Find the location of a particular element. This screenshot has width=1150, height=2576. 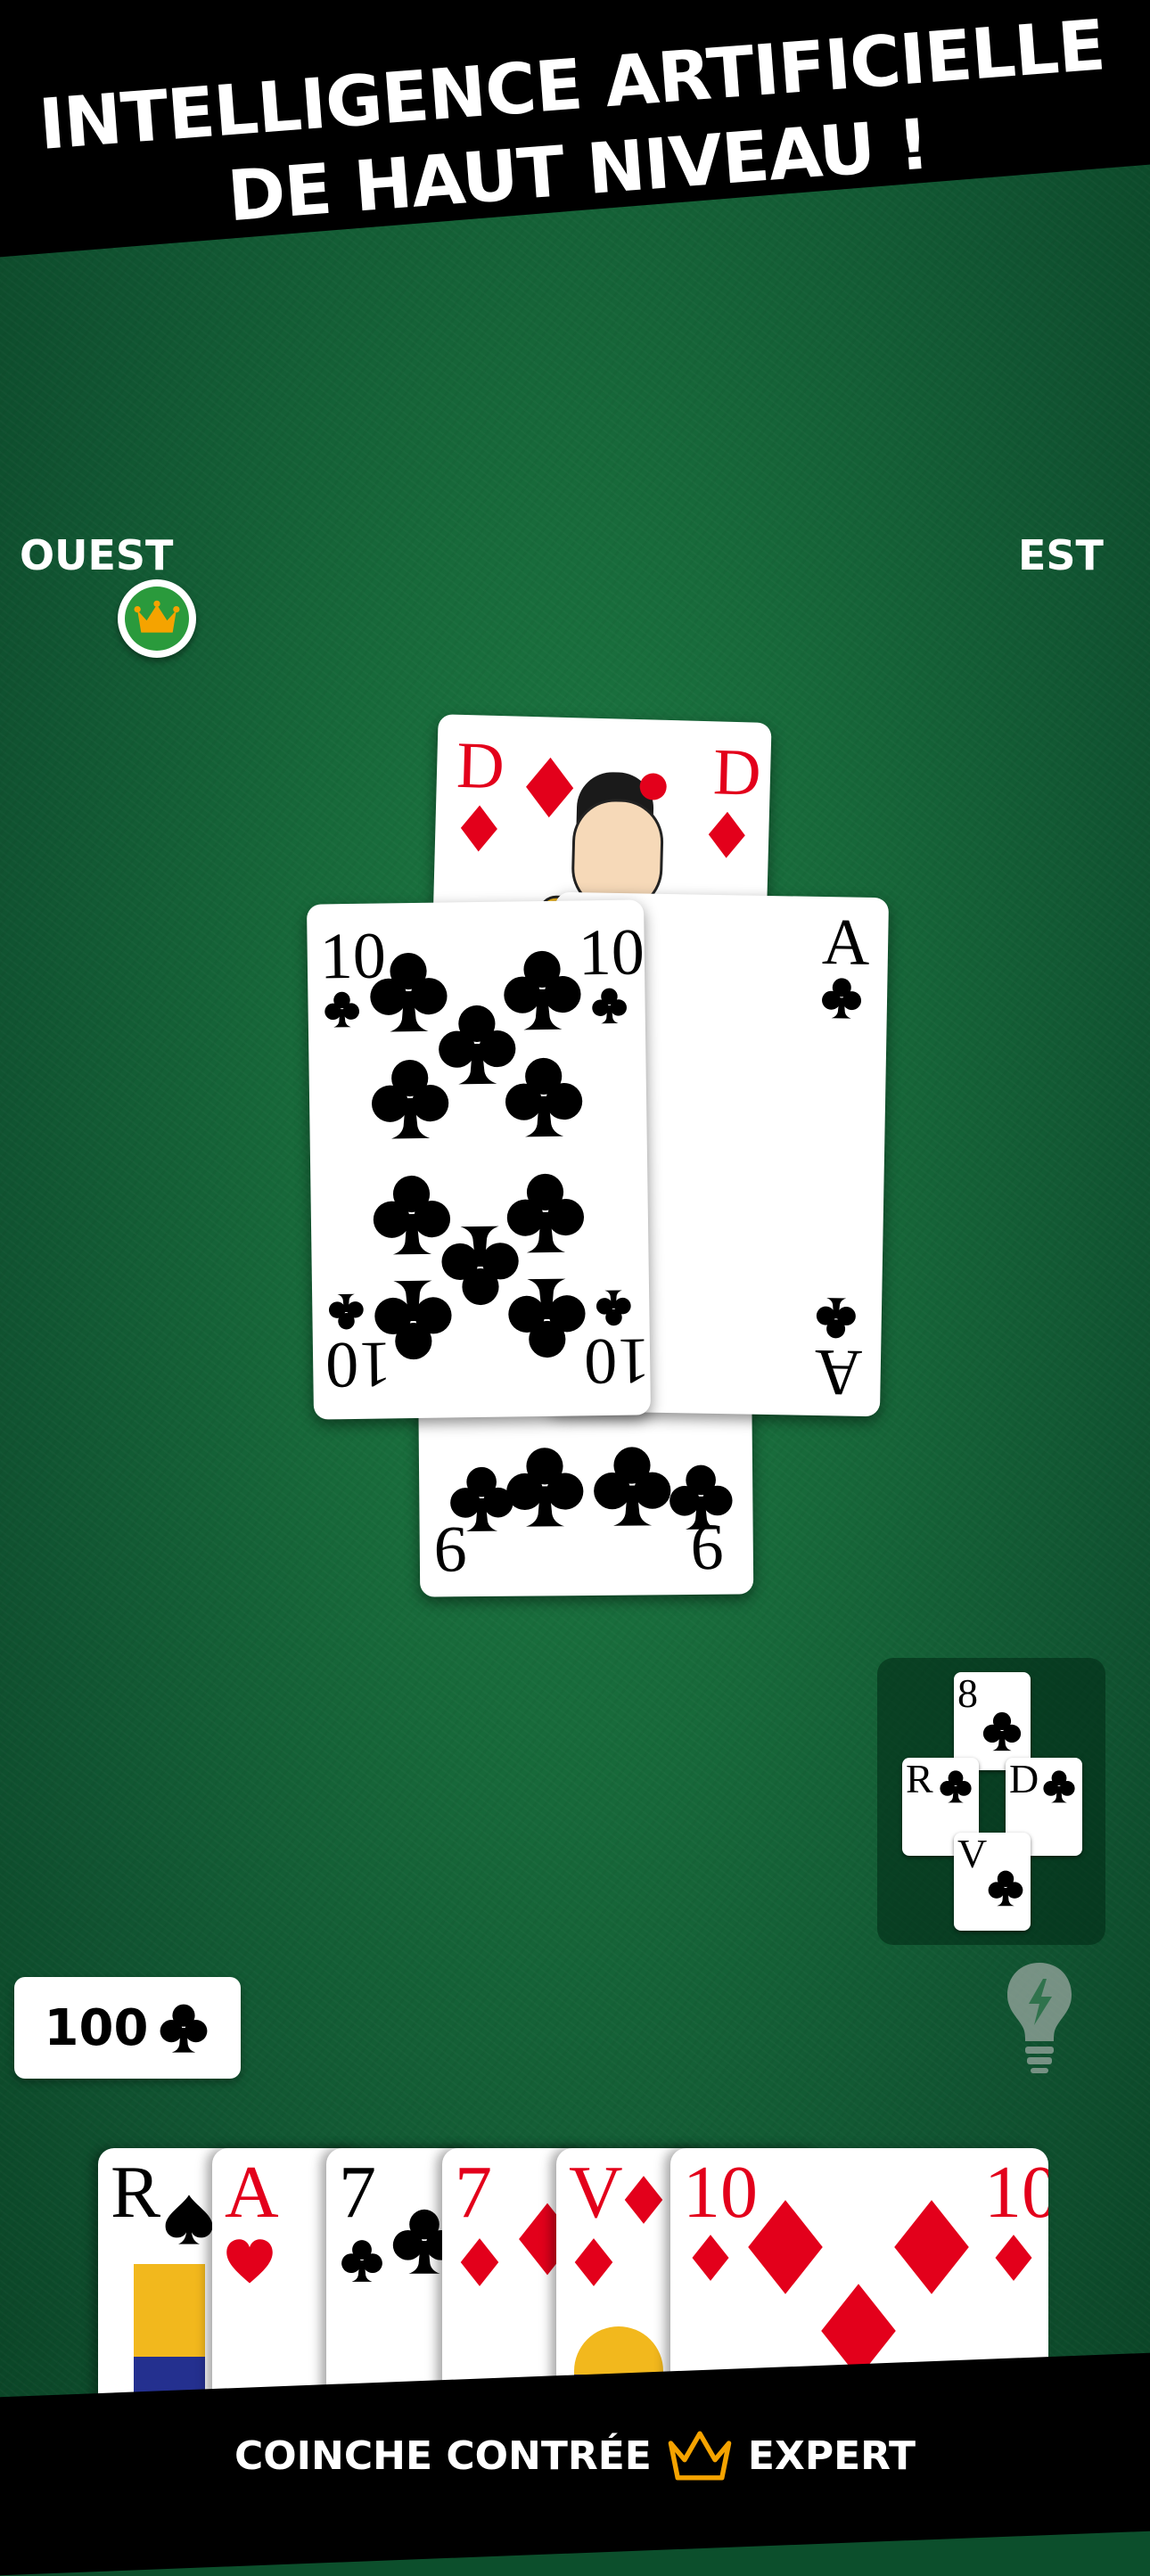

player-west-label: OUEST is located at coordinates (97, 555).